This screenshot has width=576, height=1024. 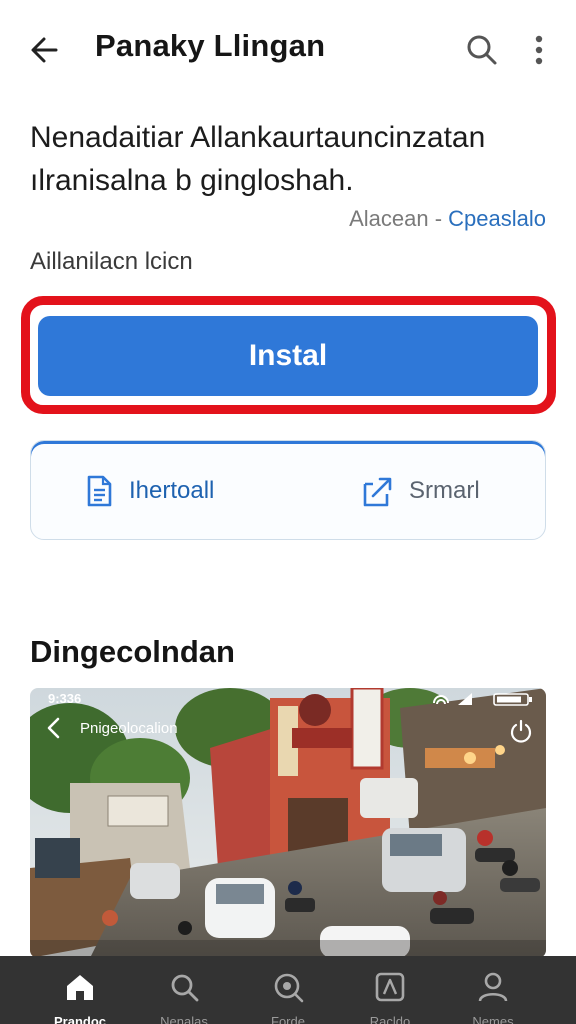 I want to click on developer-meta: Alacean - Cpeaslalo, so click(x=447, y=219).